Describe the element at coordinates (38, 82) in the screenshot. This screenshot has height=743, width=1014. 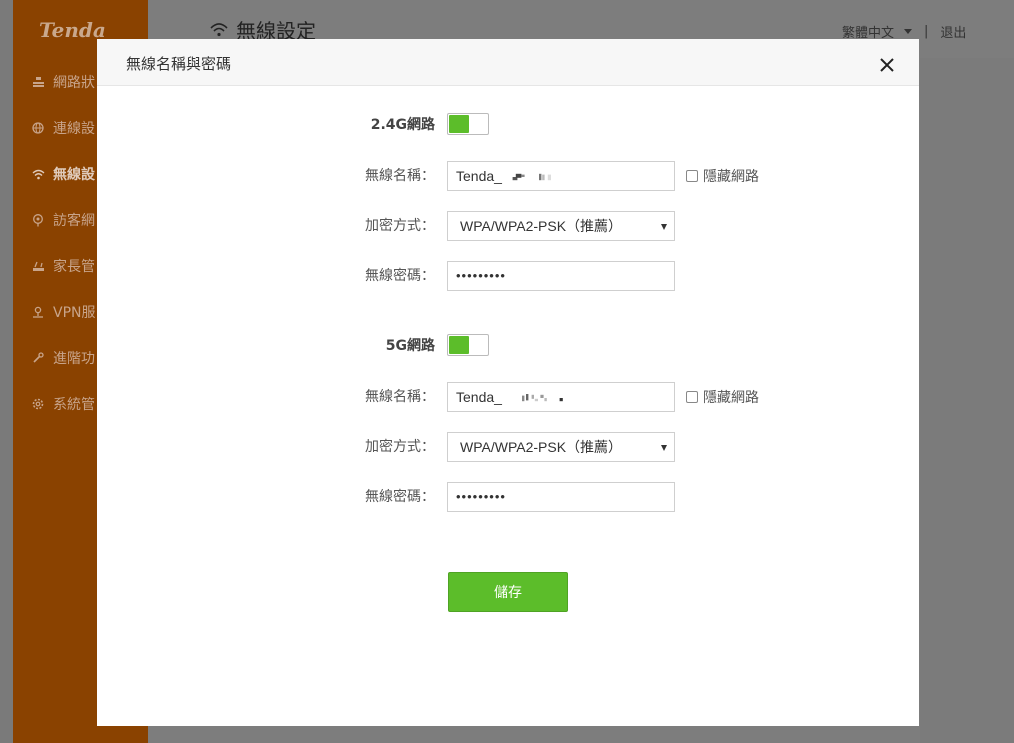
I see `network-icon` at that location.